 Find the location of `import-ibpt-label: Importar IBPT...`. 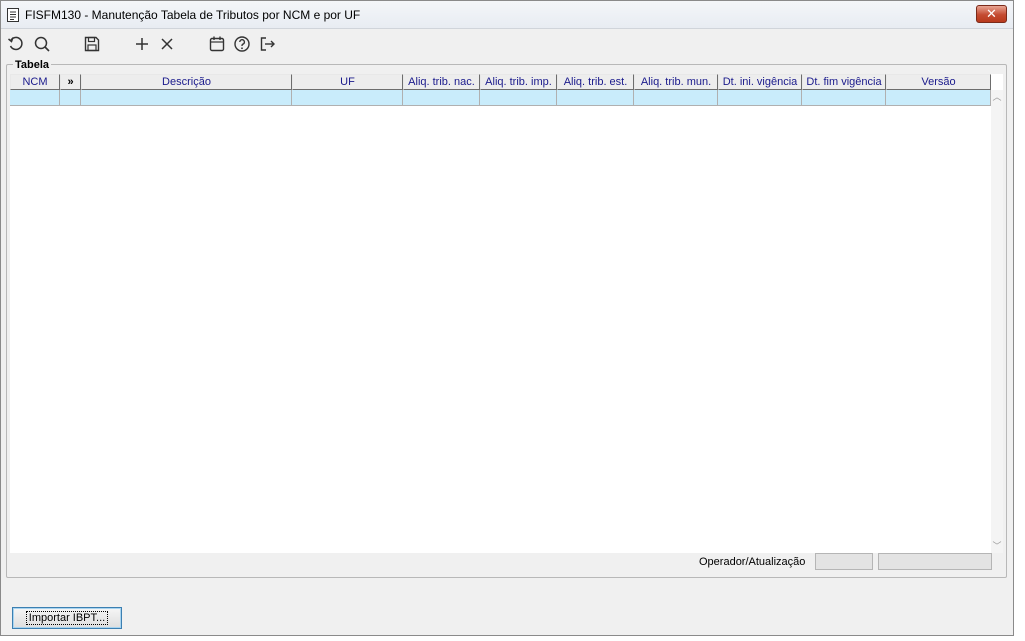

import-ibpt-label: Importar IBPT... is located at coordinates (67, 618).